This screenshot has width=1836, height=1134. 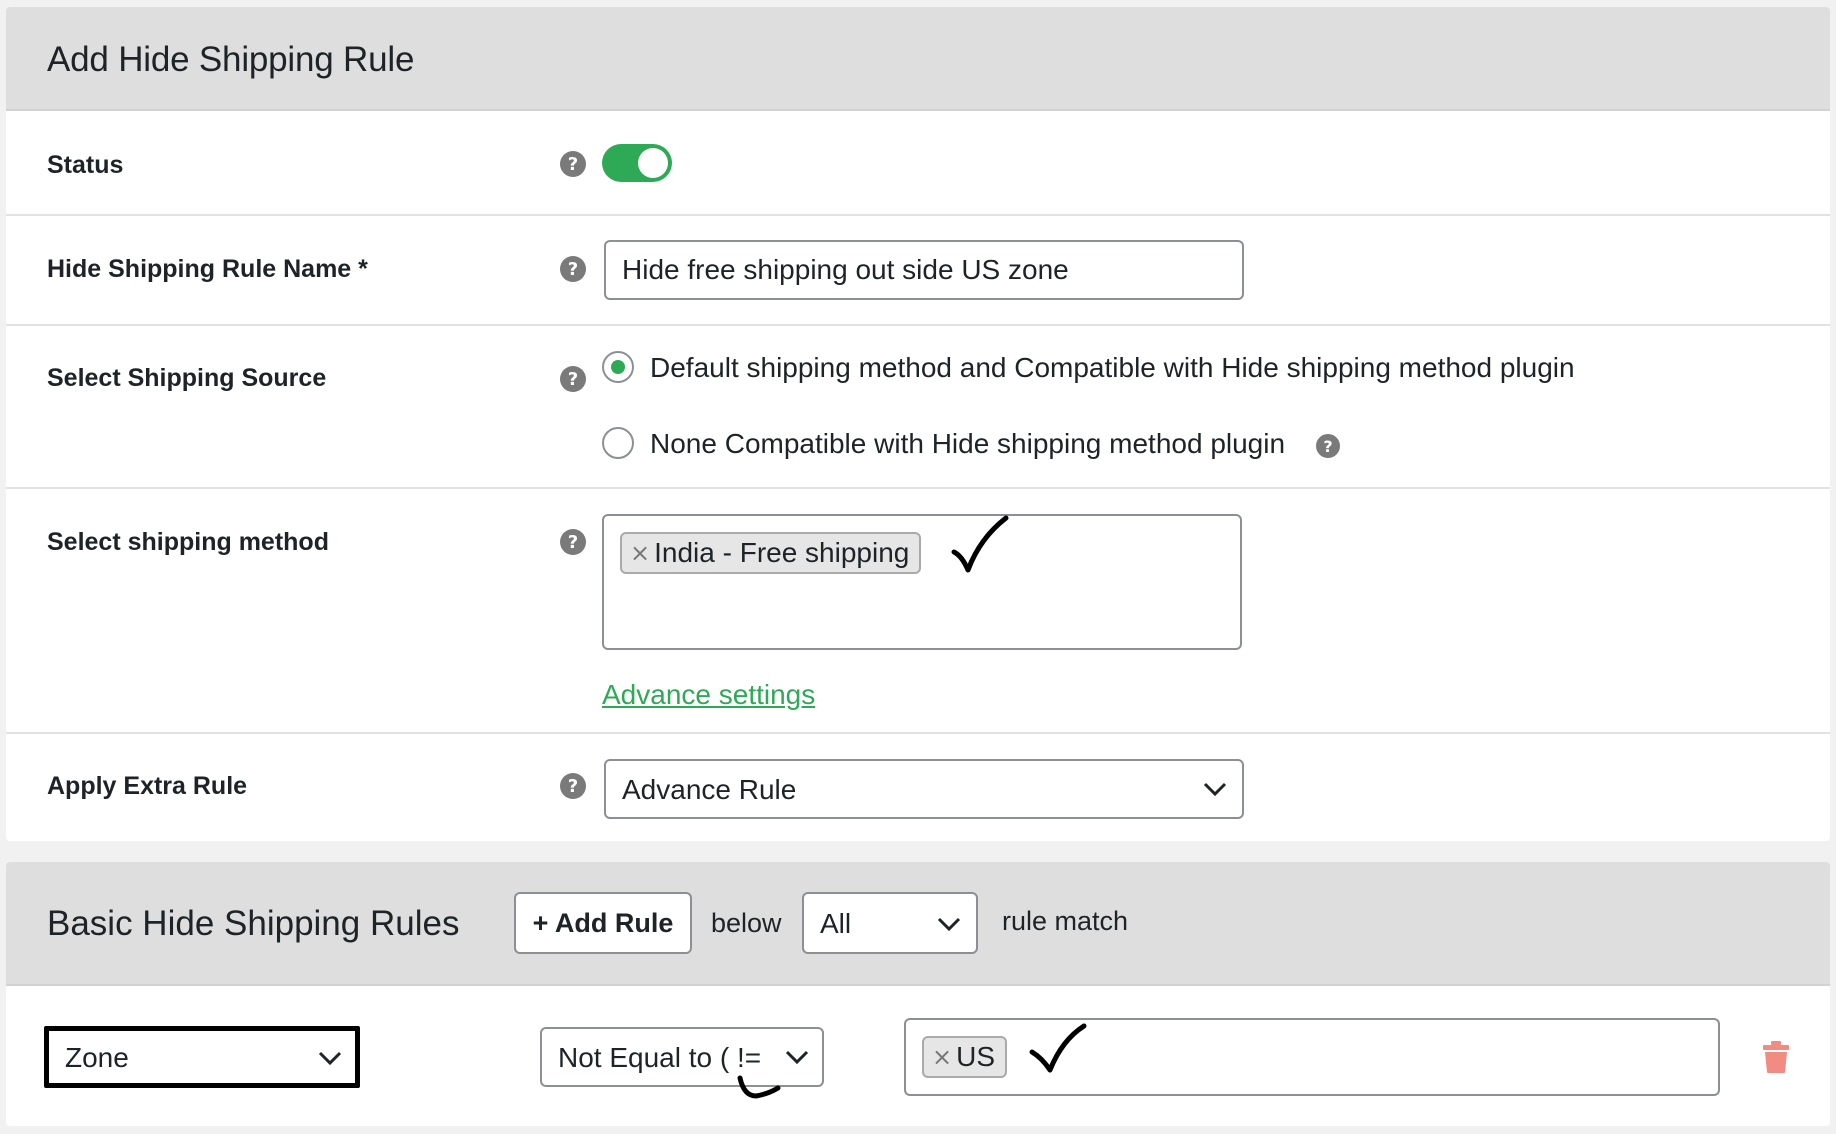 I want to click on rule-name-input: Hide free shipping out side US zone, so click(x=924, y=270).